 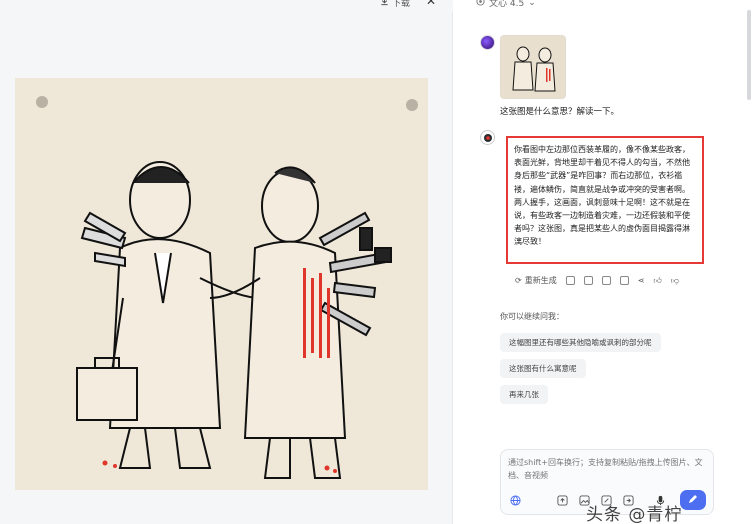 I want to click on refresh-icon: ⟳, so click(x=518, y=280).